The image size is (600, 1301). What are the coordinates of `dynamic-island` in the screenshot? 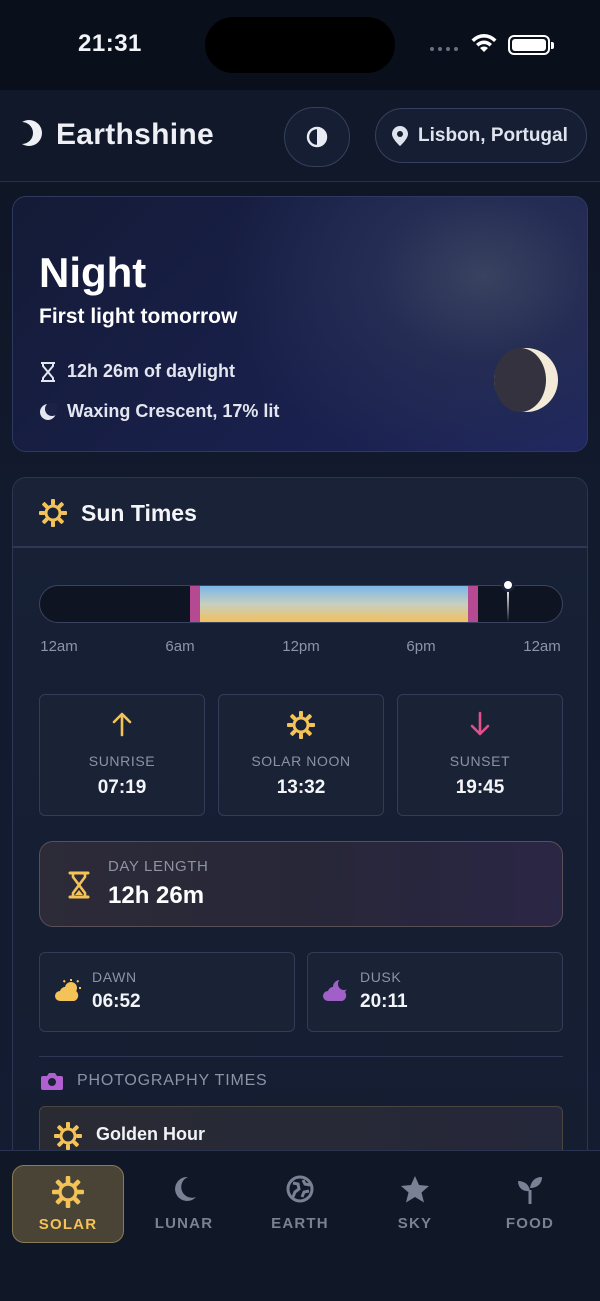 It's located at (300, 45).